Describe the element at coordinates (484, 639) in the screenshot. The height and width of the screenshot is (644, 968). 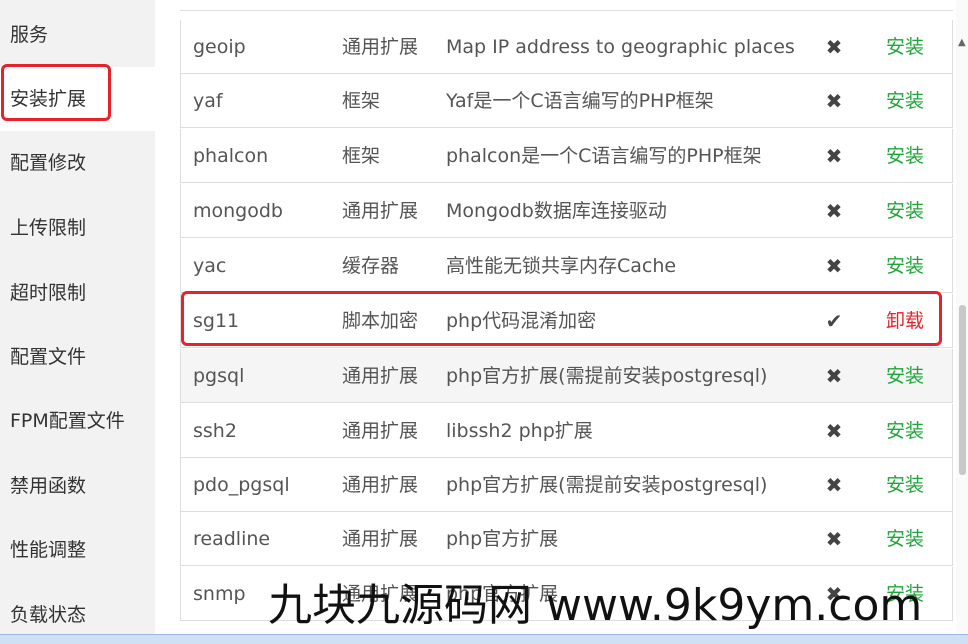
I see `bottom-window-edge` at that location.